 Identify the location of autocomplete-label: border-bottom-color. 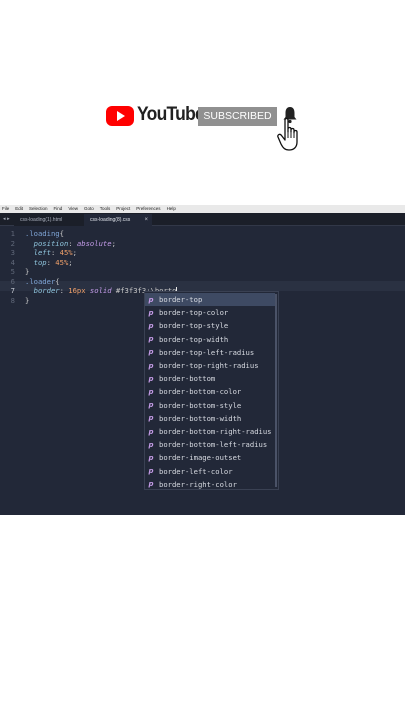
(200, 392).